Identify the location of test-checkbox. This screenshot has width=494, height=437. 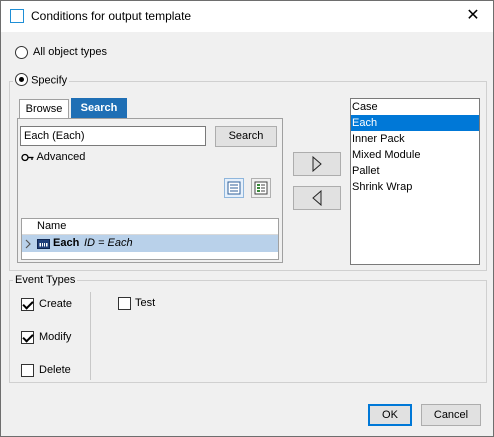
(124, 303).